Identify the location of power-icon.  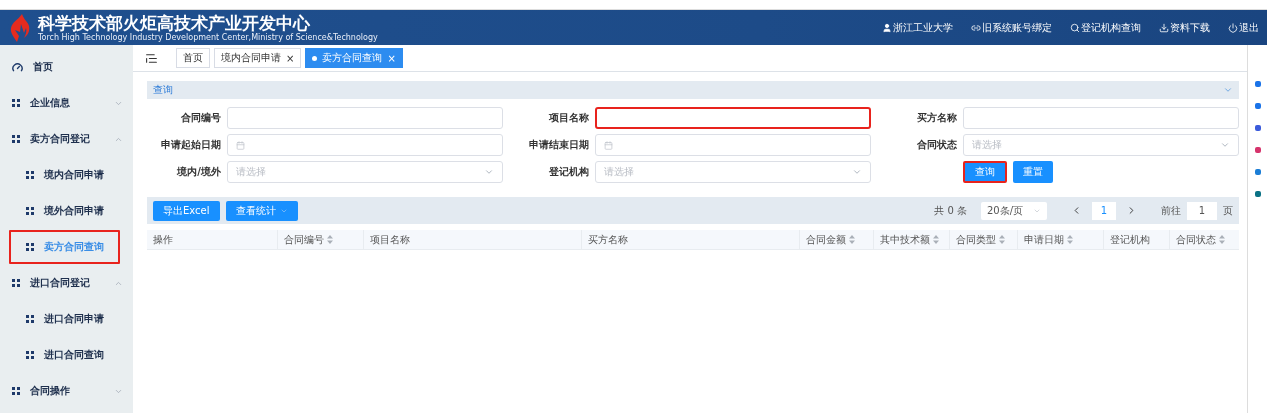
(1233, 27).